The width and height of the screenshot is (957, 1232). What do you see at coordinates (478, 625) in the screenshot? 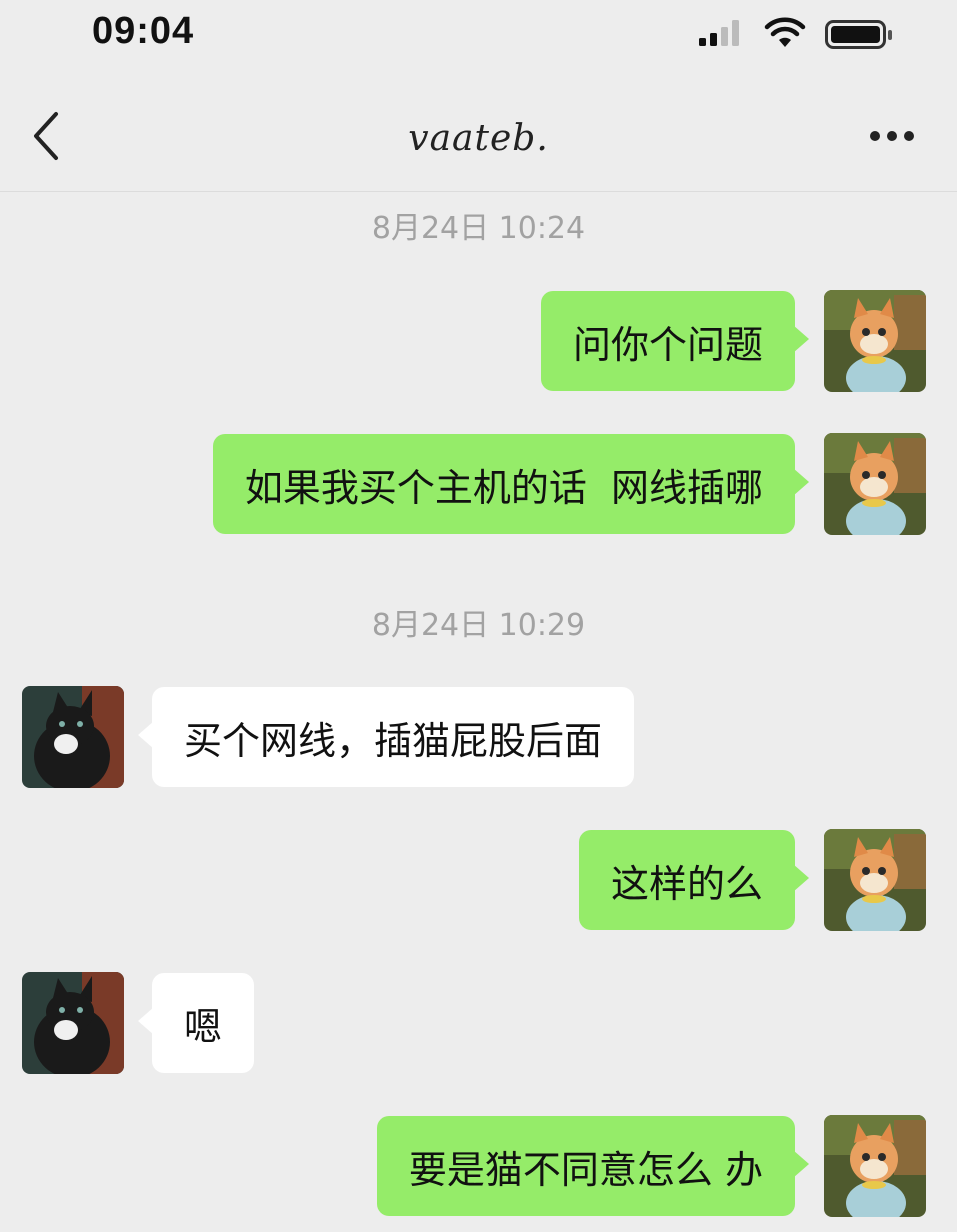
I see `message-timestamp: 8月24日 10:29` at bounding box center [478, 625].